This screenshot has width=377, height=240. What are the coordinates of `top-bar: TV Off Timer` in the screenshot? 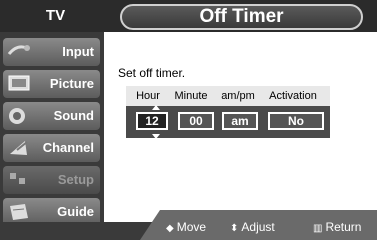 It's located at (188, 16).